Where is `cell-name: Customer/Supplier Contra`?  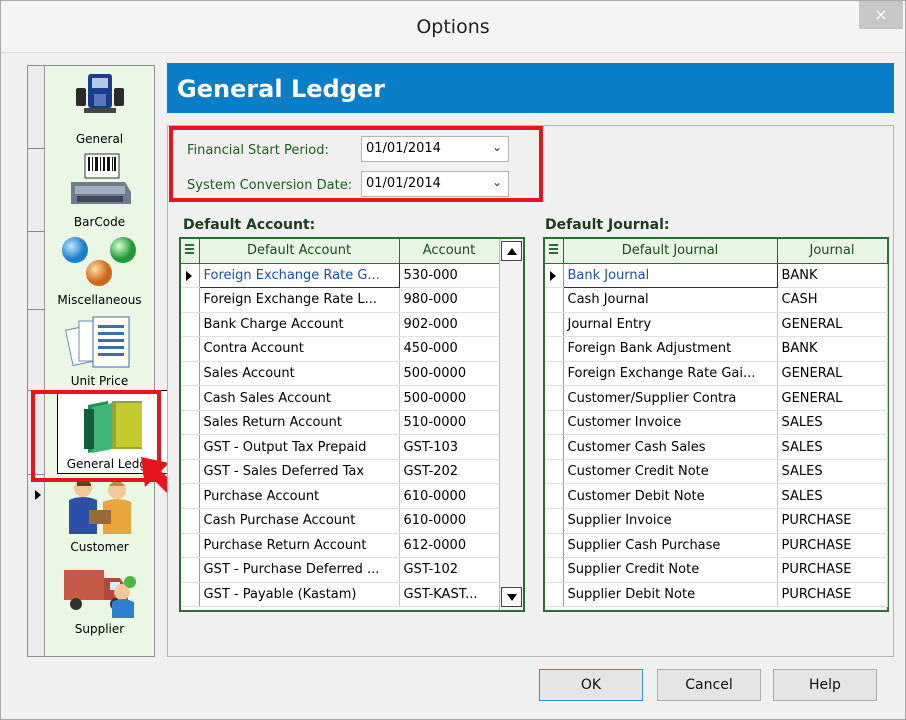
cell-name: Customer/Supplier Contra is located at coordinates (670, 398).